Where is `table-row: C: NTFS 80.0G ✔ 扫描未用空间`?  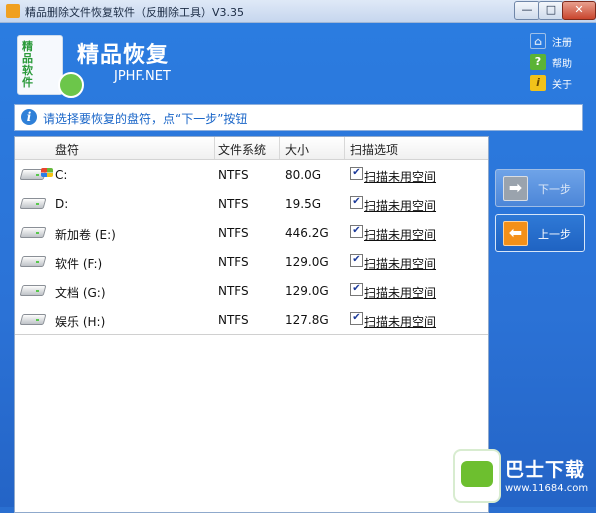 table-row: C: NTFS 80.0G ✔ 扫描未用空间 is located at coordinates (251, 175).